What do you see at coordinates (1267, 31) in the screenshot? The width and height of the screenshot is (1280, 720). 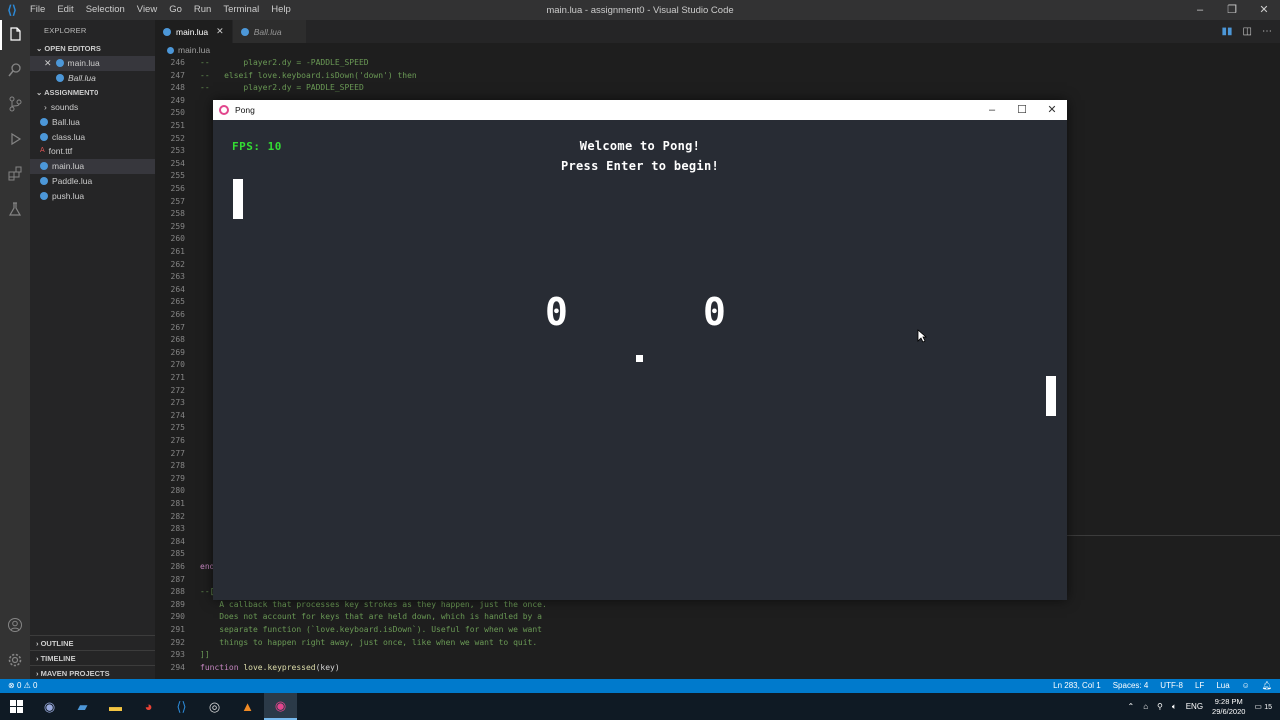 I see `more-actions-icon: ⋯` at bounding box center [1267, 31].